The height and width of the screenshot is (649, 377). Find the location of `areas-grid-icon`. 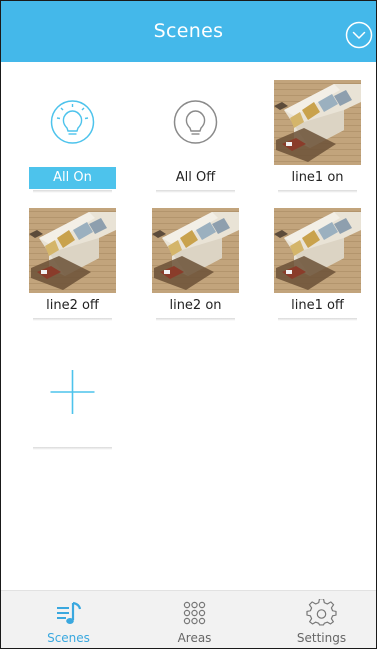

areas-grid-icon is located at coordinates (194, 614).